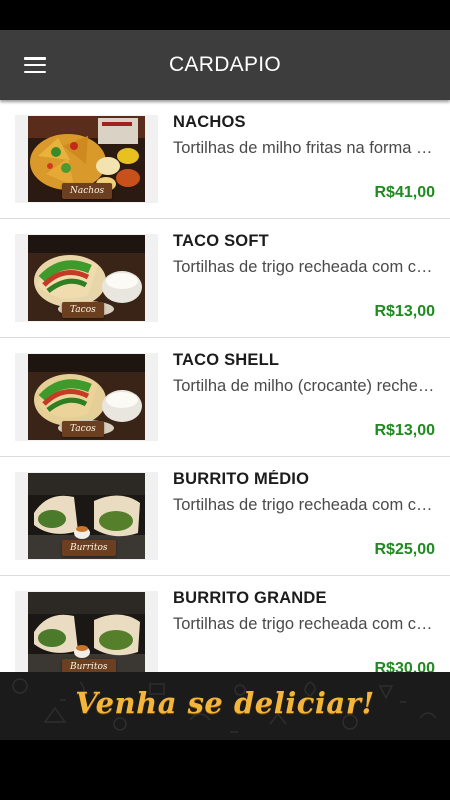 The image size is (450, 800). I want to click on menu-button, so click(35, 65).